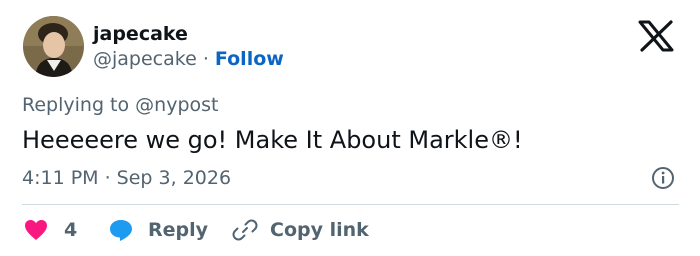 Image resolution: width=700 pixels, height=256 pixels. I want to click on copy-link-button: Copy link, so click(300, 230).